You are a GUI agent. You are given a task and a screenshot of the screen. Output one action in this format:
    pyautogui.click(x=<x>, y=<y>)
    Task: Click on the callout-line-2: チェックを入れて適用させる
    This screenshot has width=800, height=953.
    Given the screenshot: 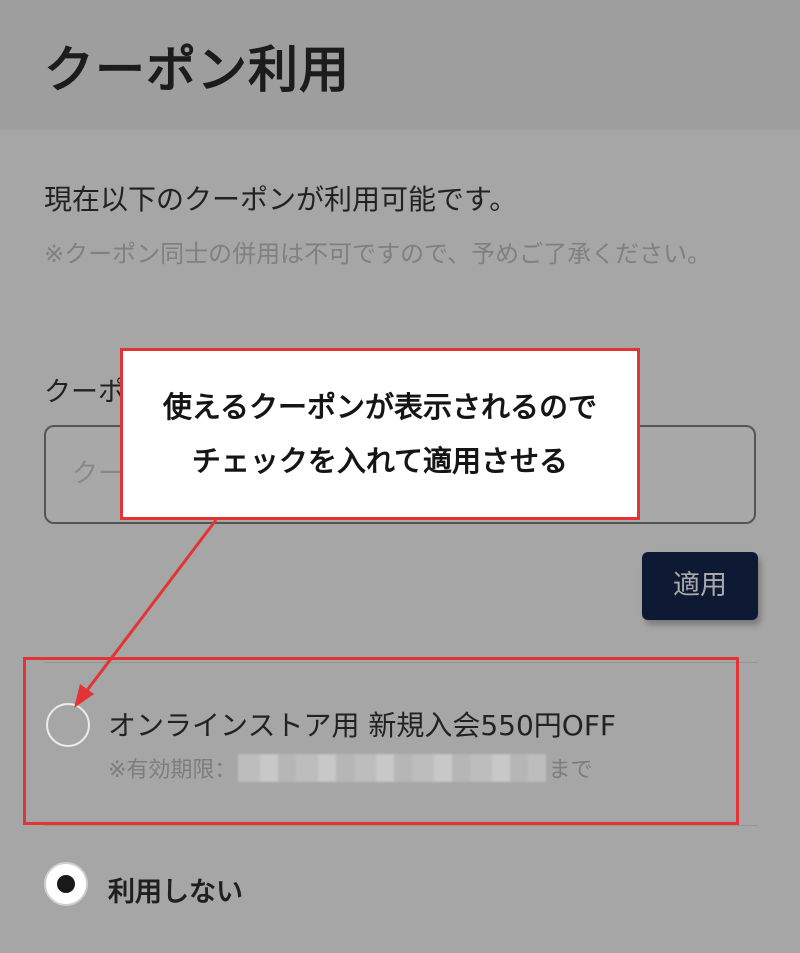 What is the action you would take?
    pyautogui.click(x=380, y=461)
    